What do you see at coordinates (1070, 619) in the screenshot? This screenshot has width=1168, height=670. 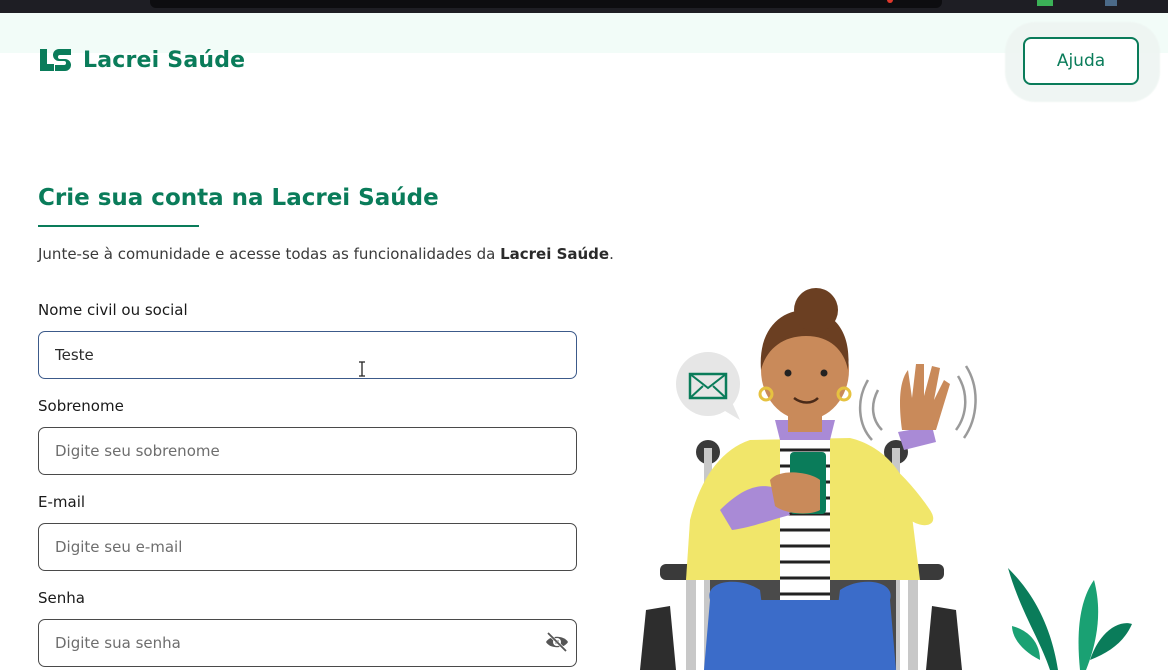 I see `plant-decoration` at bounding box center [1070, 619].